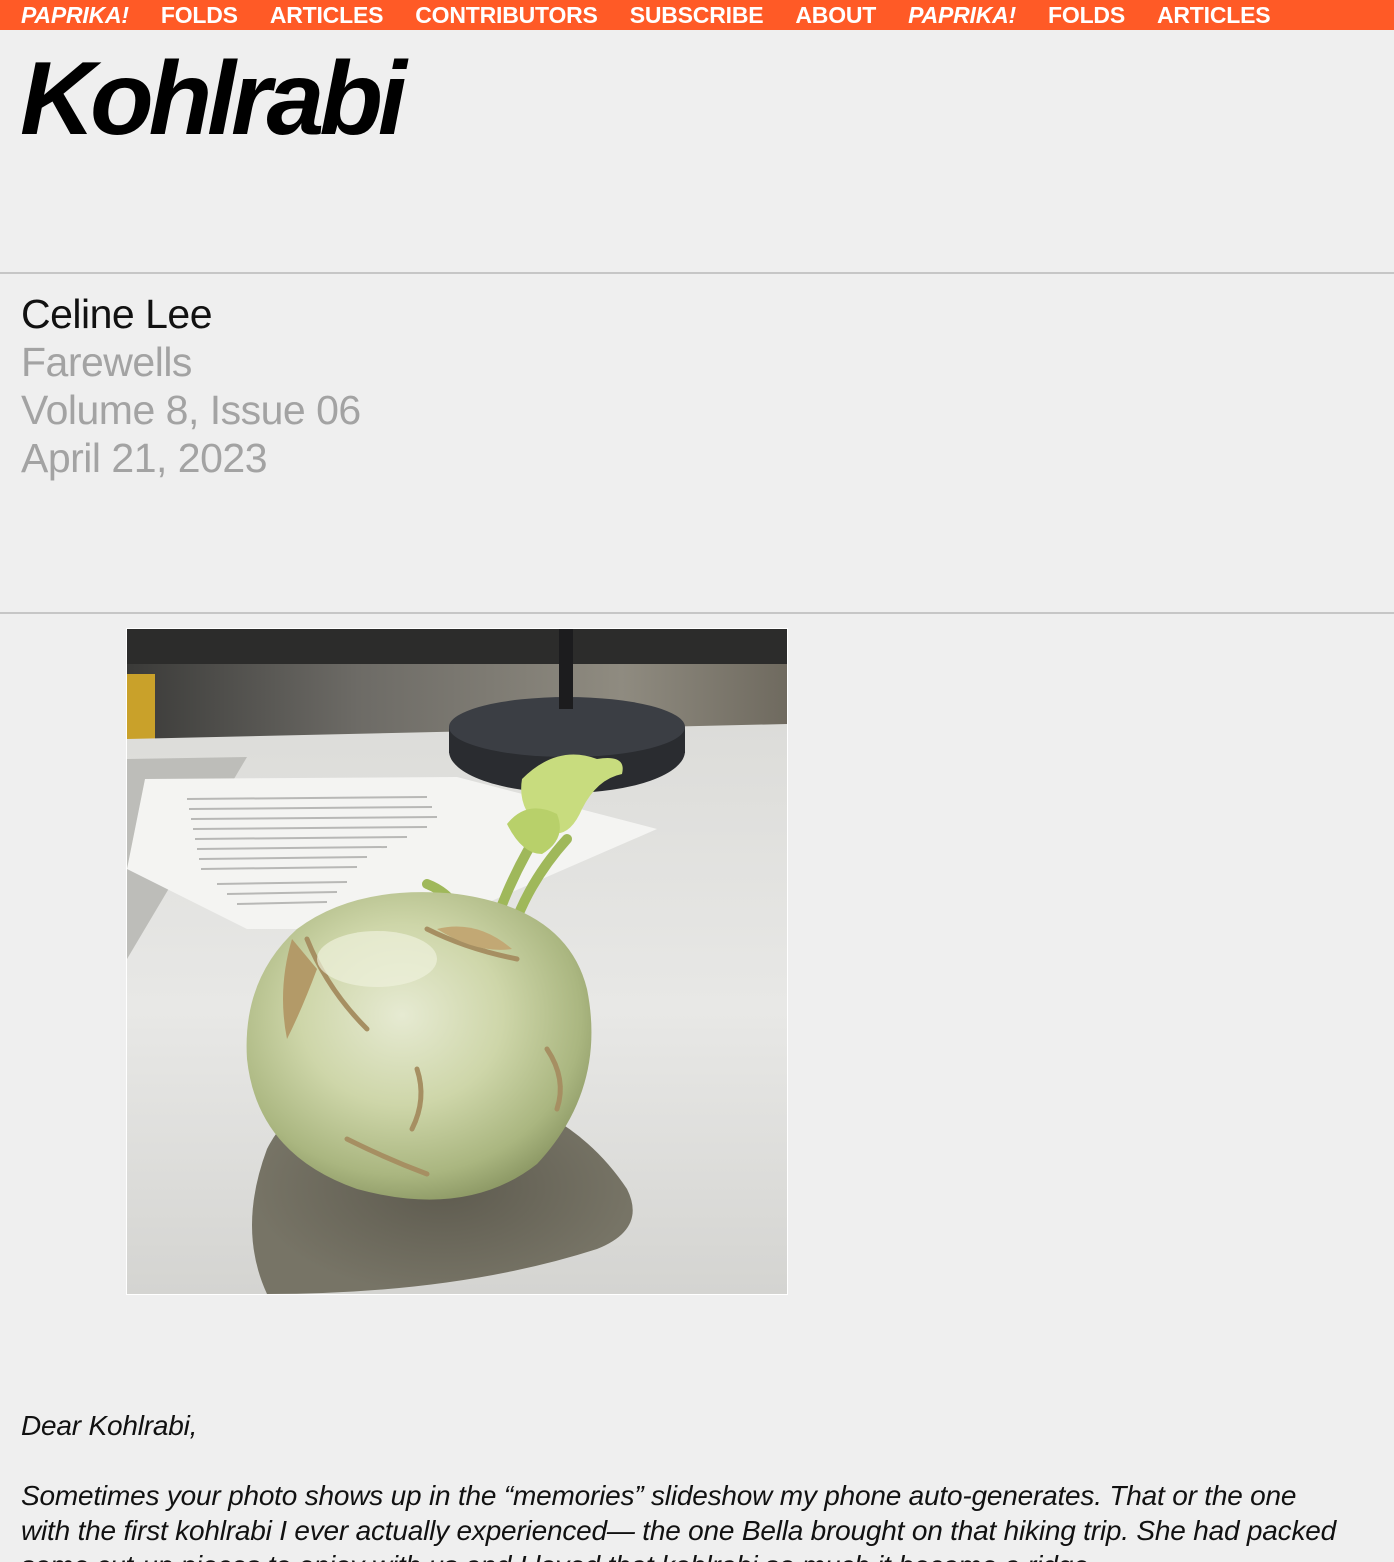 The height and width of the screenshot is (1562, 1394). Describe the element at coordinates (213, 99) in the screenshot. I see `article-title: Kohlrabi` at that location.